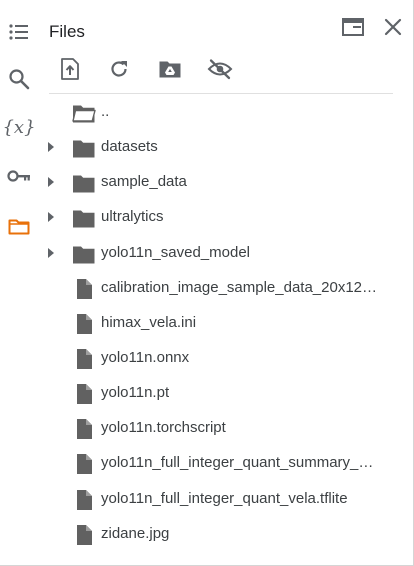 The width and height of the screenshot is (414, 566). I want to click on tree-row-file: yolo11n.onnx, so click(225, 358).